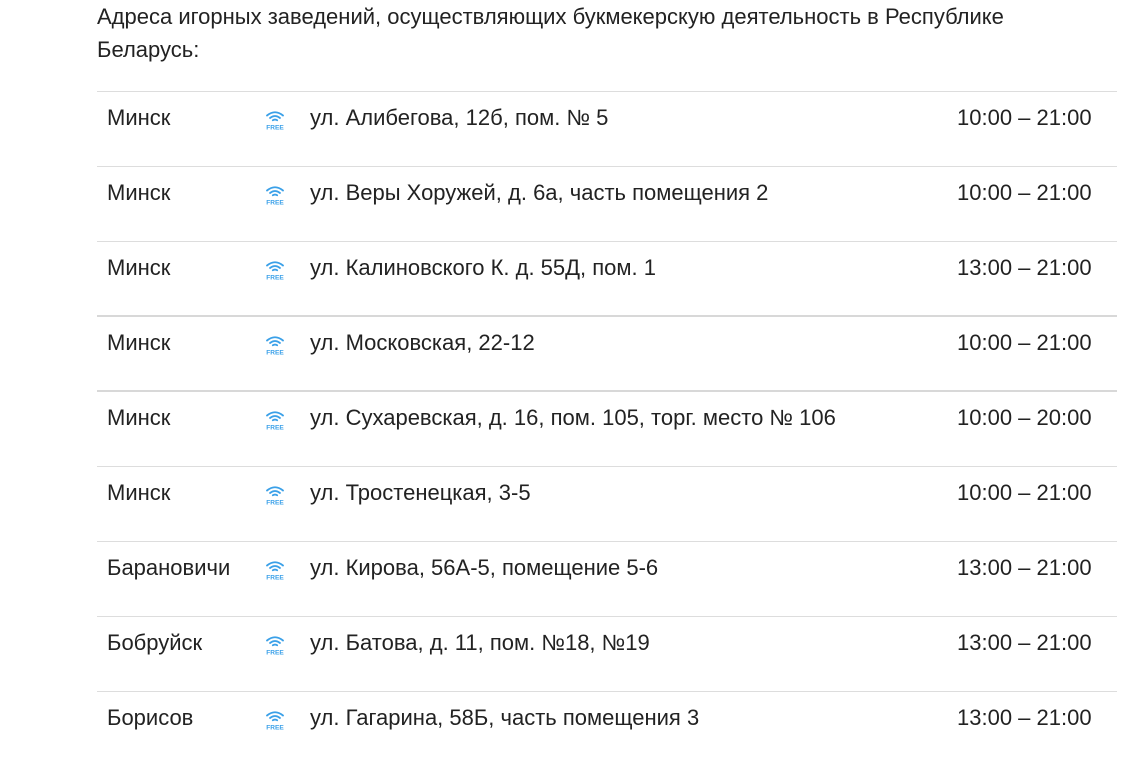 The image size is (1135, 772). Describe the element at coordinates (484, 567) in the screenshot. I see `address-cell: ул. Кирова, 56А-5, помещение 5-6` at that location.